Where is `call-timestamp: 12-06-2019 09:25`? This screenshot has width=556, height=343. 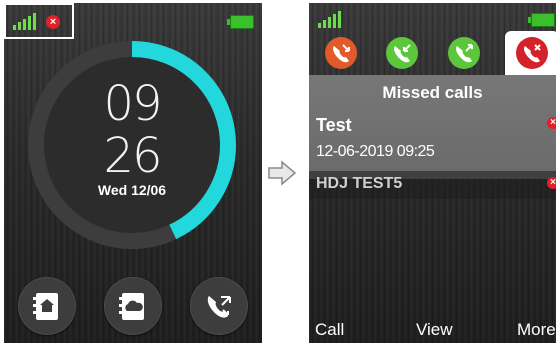
call-timestamp: 12-06-2019 09:25 is located at coordinates (375, 151).